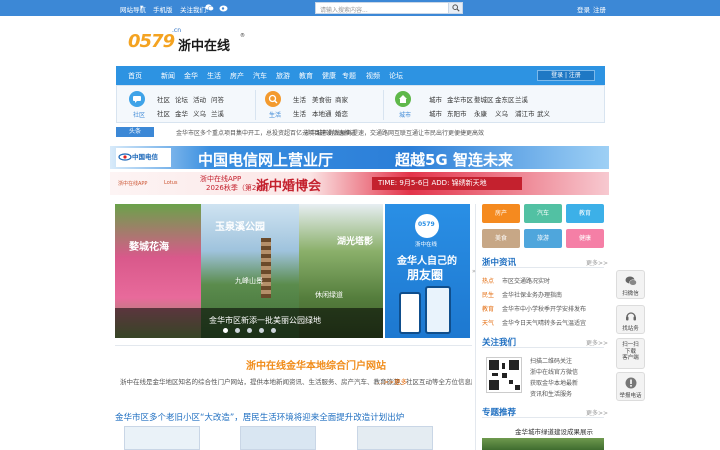 Image resolution: width=720 pixels, height=450 pixels. Describe the element at coordinates (306, 76) in the screenshot. I see `nav-item: 教育` at that location.